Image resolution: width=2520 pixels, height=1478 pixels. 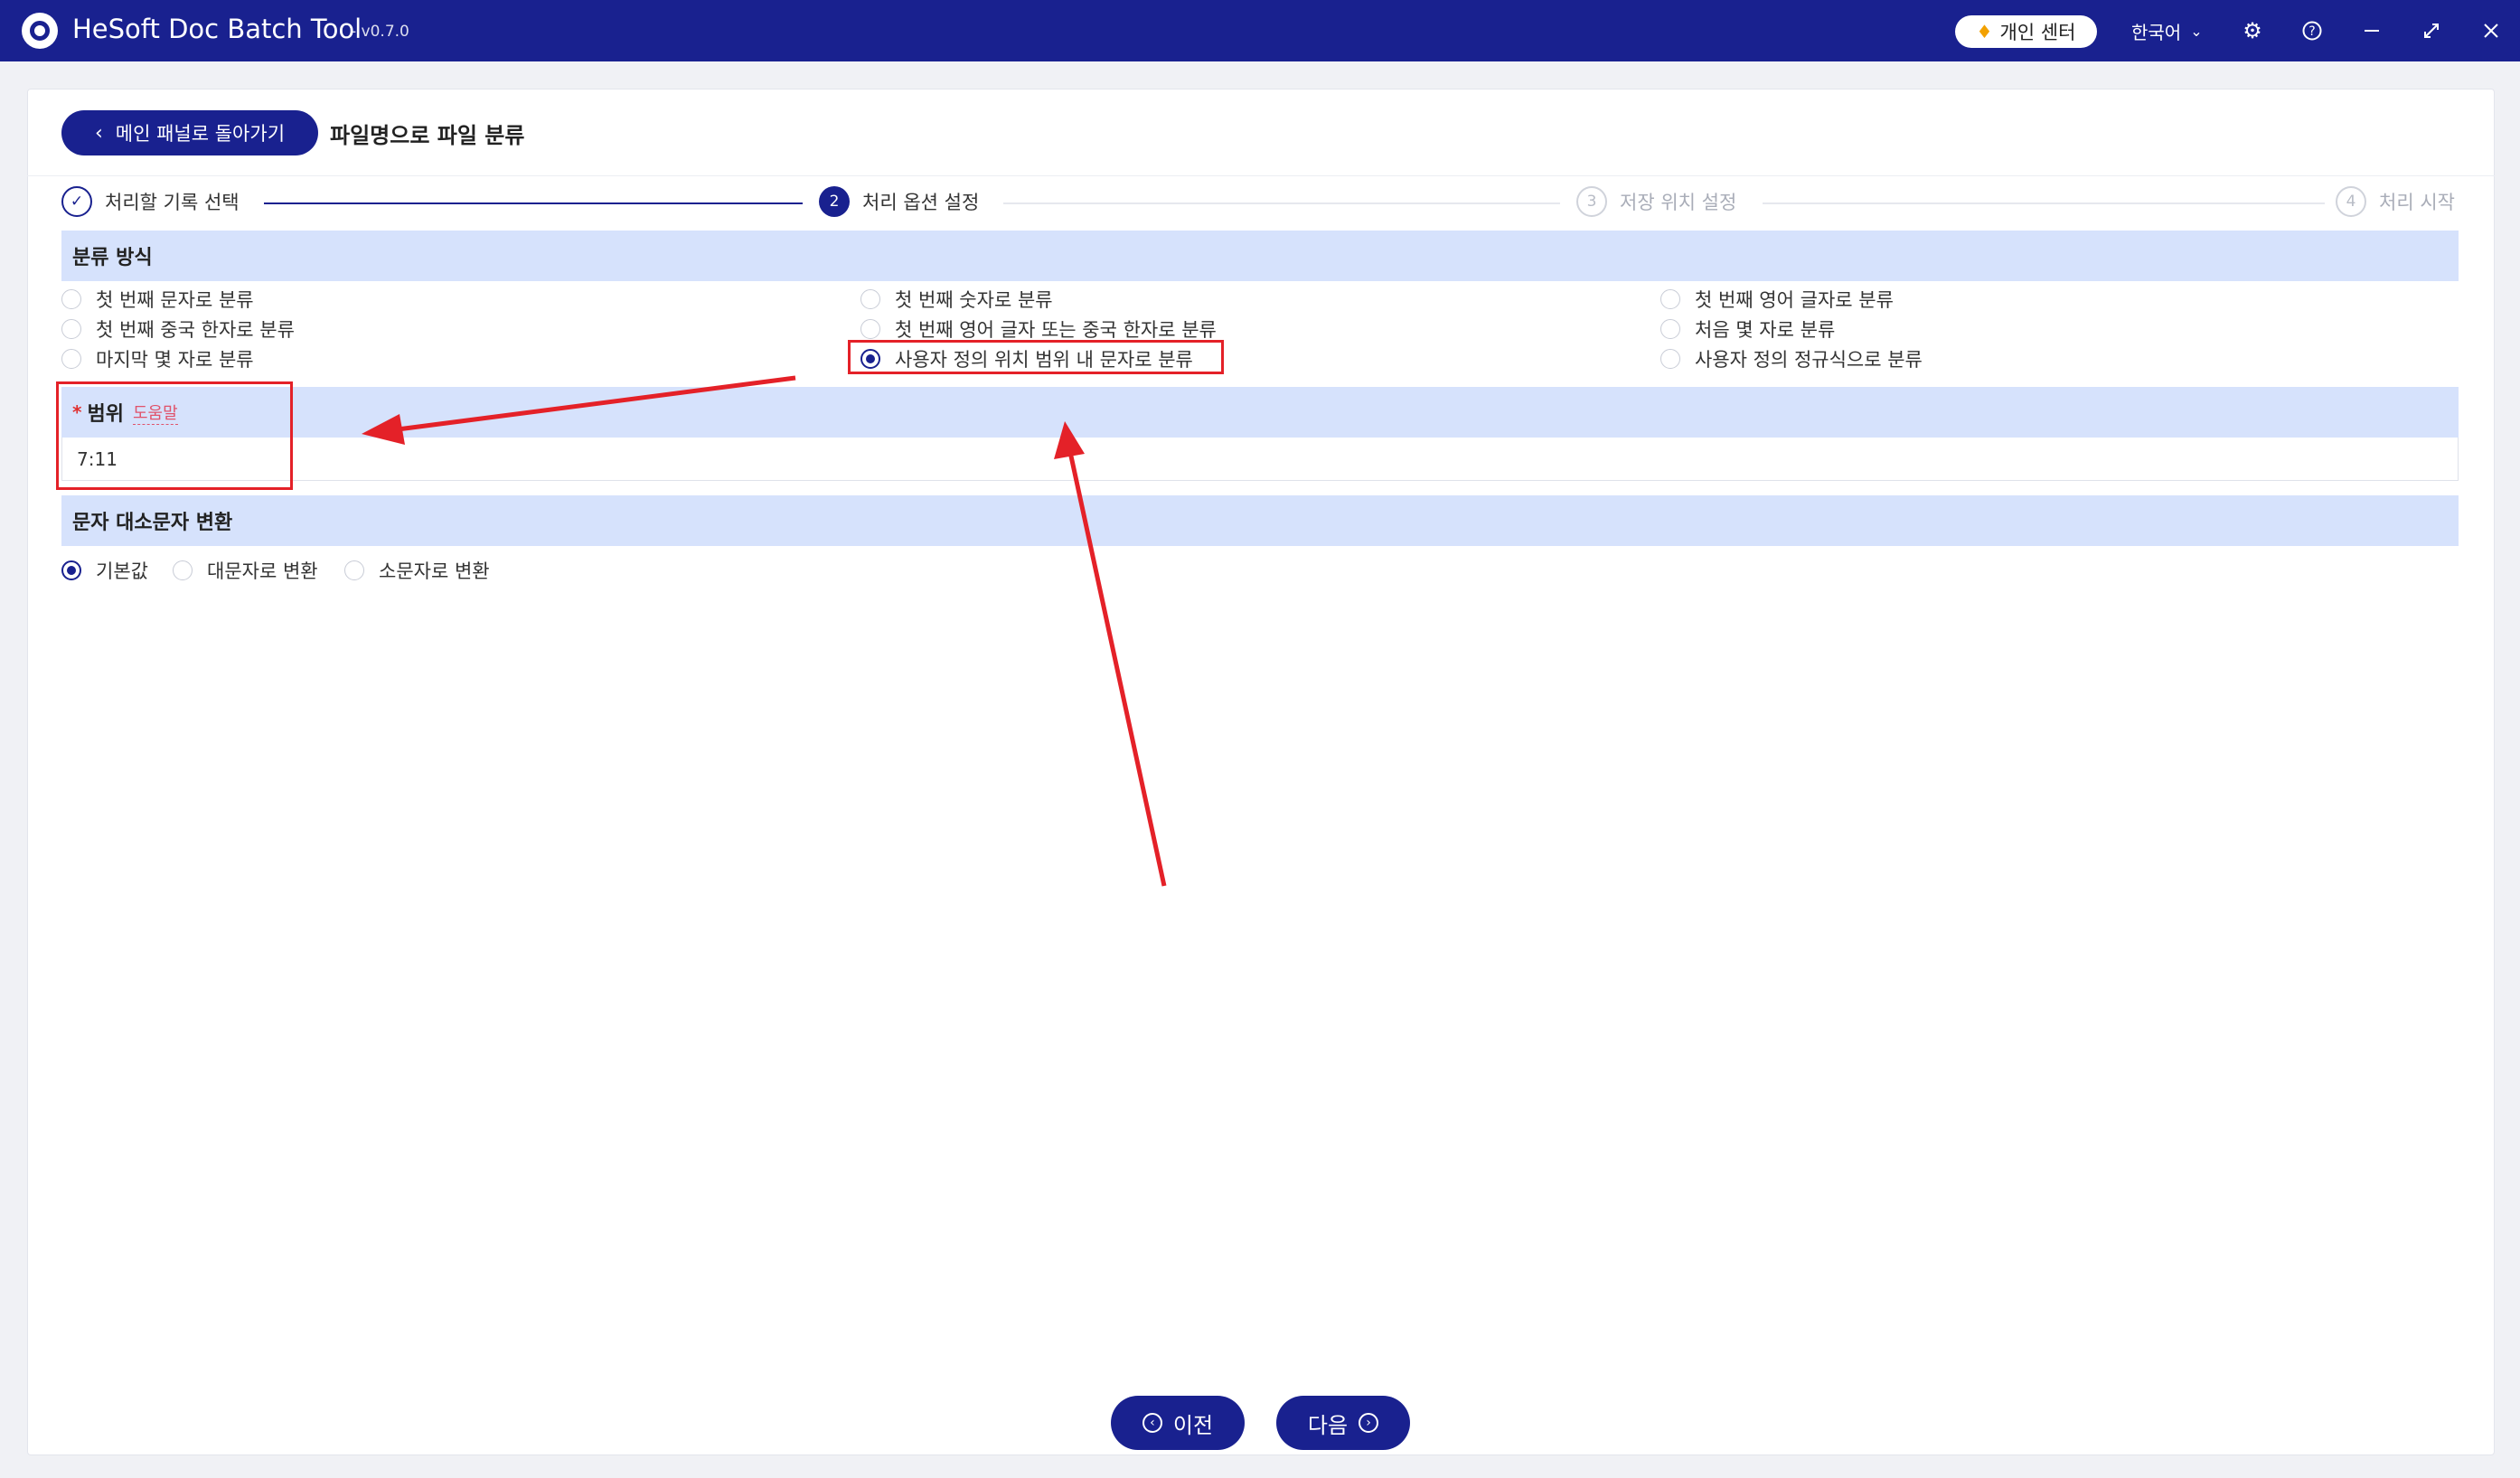 I want to click on chevron-left-circle-icon: ‹, so click(x=1152, y=1423).